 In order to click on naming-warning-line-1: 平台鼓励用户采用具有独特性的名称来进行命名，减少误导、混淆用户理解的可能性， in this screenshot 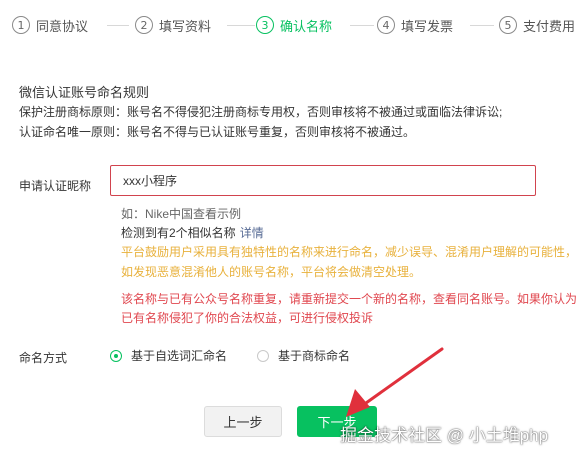, I will do `click(349, 252)`.